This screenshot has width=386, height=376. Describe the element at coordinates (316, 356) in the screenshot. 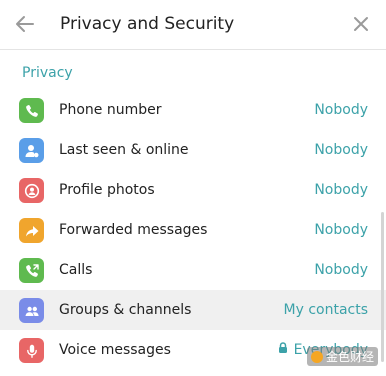

I see `watermark-logo-icon` at that location.